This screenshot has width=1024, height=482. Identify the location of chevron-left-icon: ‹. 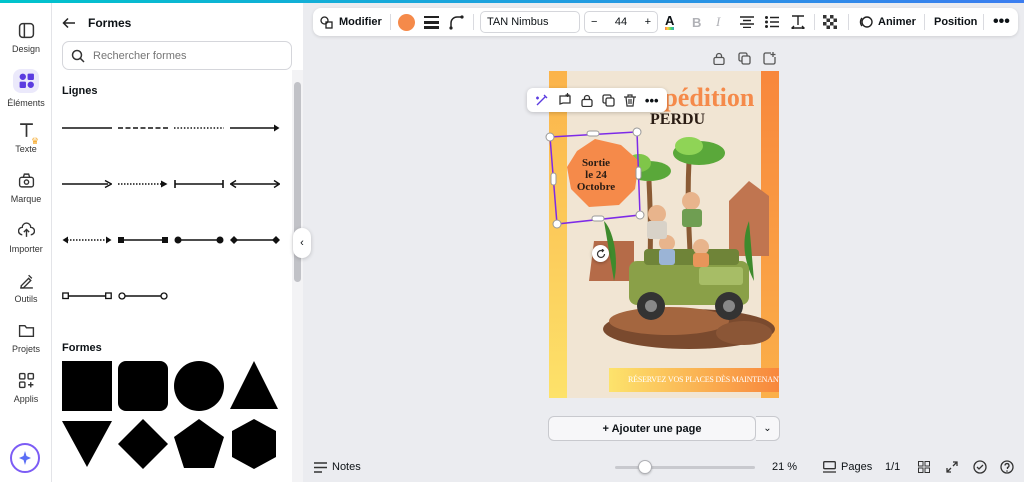
(302, 243).